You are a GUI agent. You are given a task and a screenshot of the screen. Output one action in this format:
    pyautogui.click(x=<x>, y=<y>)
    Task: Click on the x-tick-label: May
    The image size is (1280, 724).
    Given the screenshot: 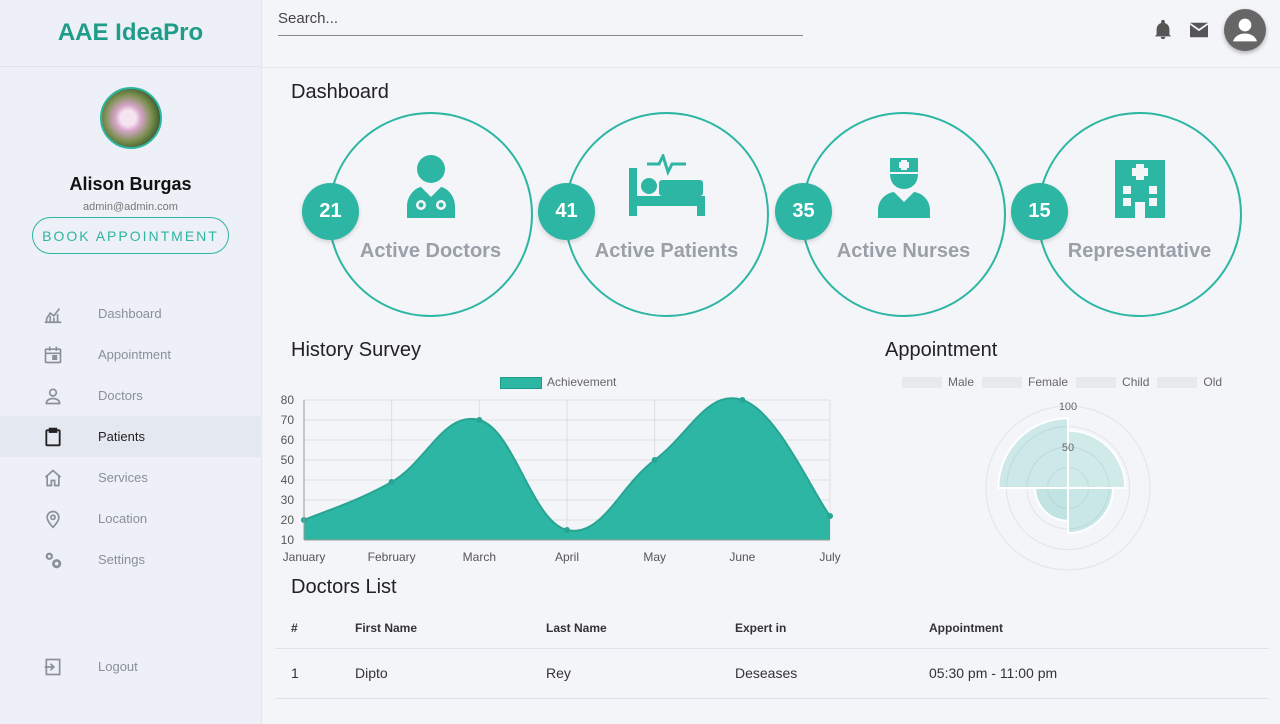 What is the action you would take?
    pyautogui.click(x=654, y=557)
    